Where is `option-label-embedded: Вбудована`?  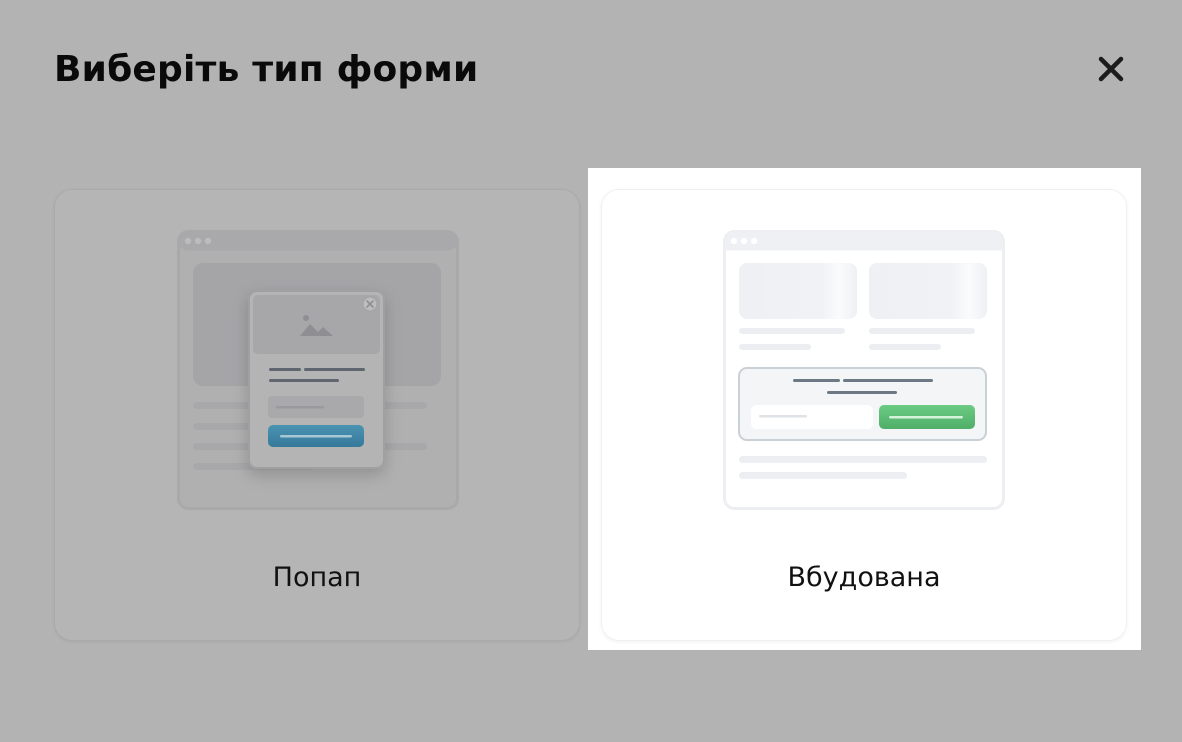 option-label-embedded: Вбудована is located at coordinates (864, 577).